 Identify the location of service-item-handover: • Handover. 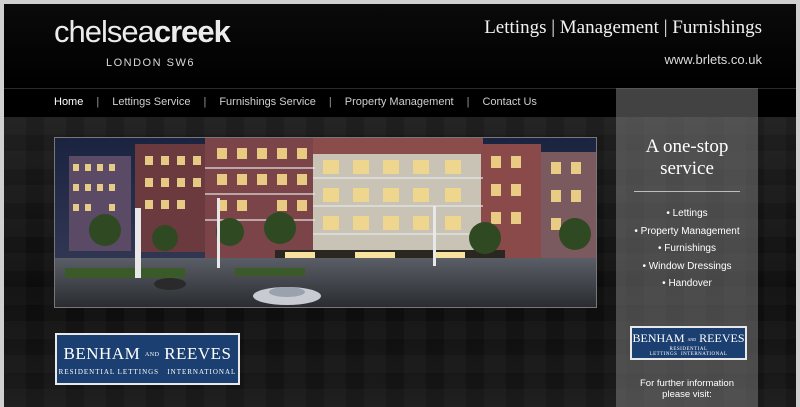
(687, 283).